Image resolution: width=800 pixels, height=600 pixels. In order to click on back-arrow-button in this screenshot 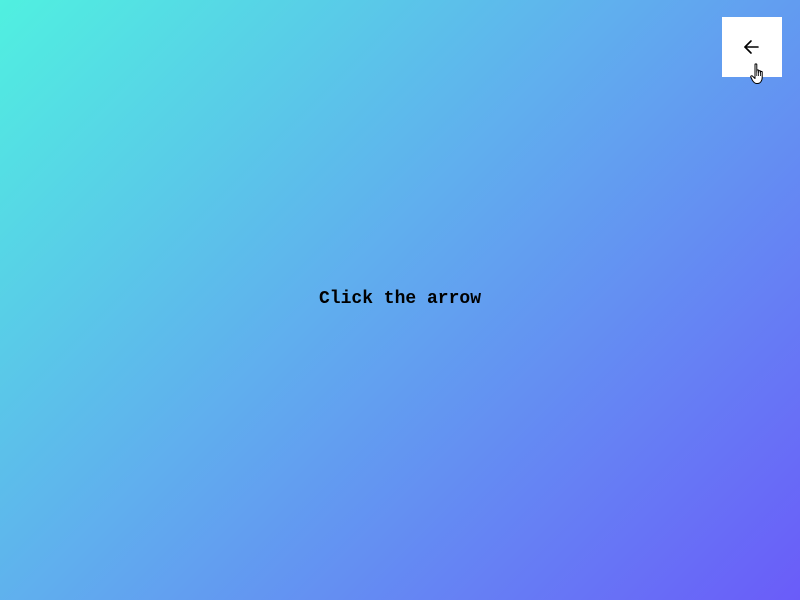, I will do `click(752, 47)`.